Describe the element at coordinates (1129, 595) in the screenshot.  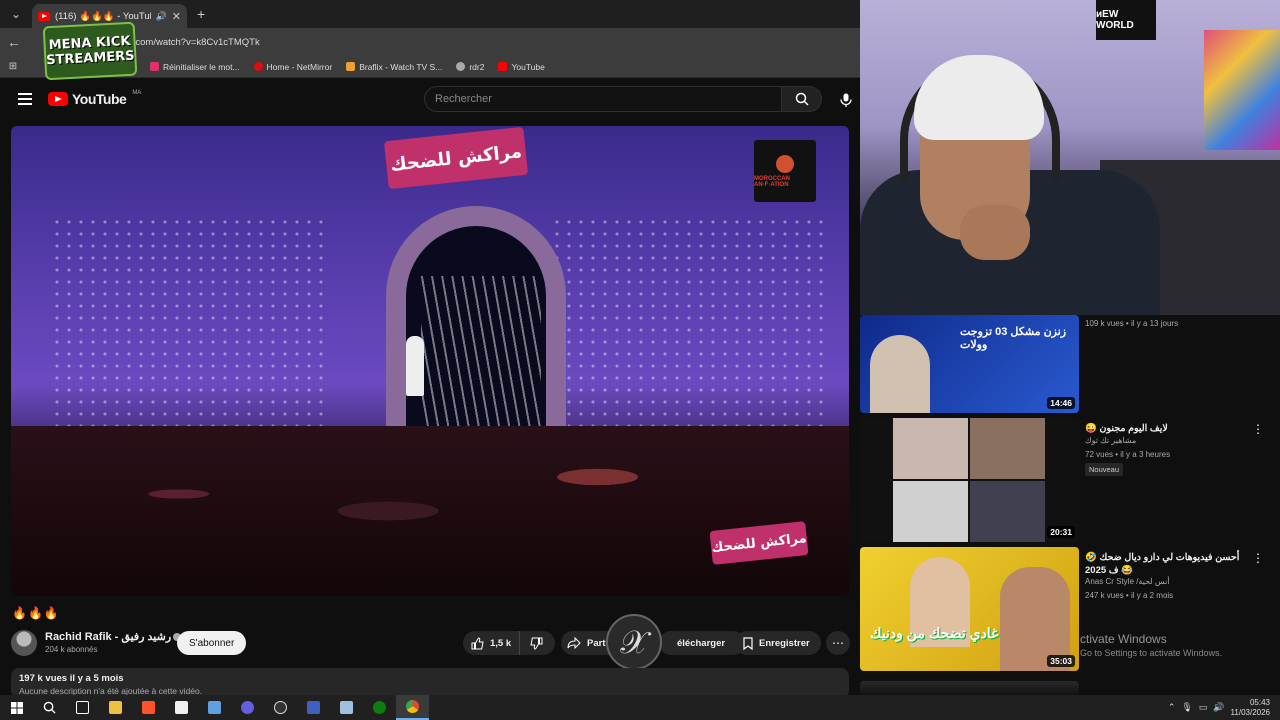
I see `reco-meta: 247 k vues • il y a 2 mois` at that location.